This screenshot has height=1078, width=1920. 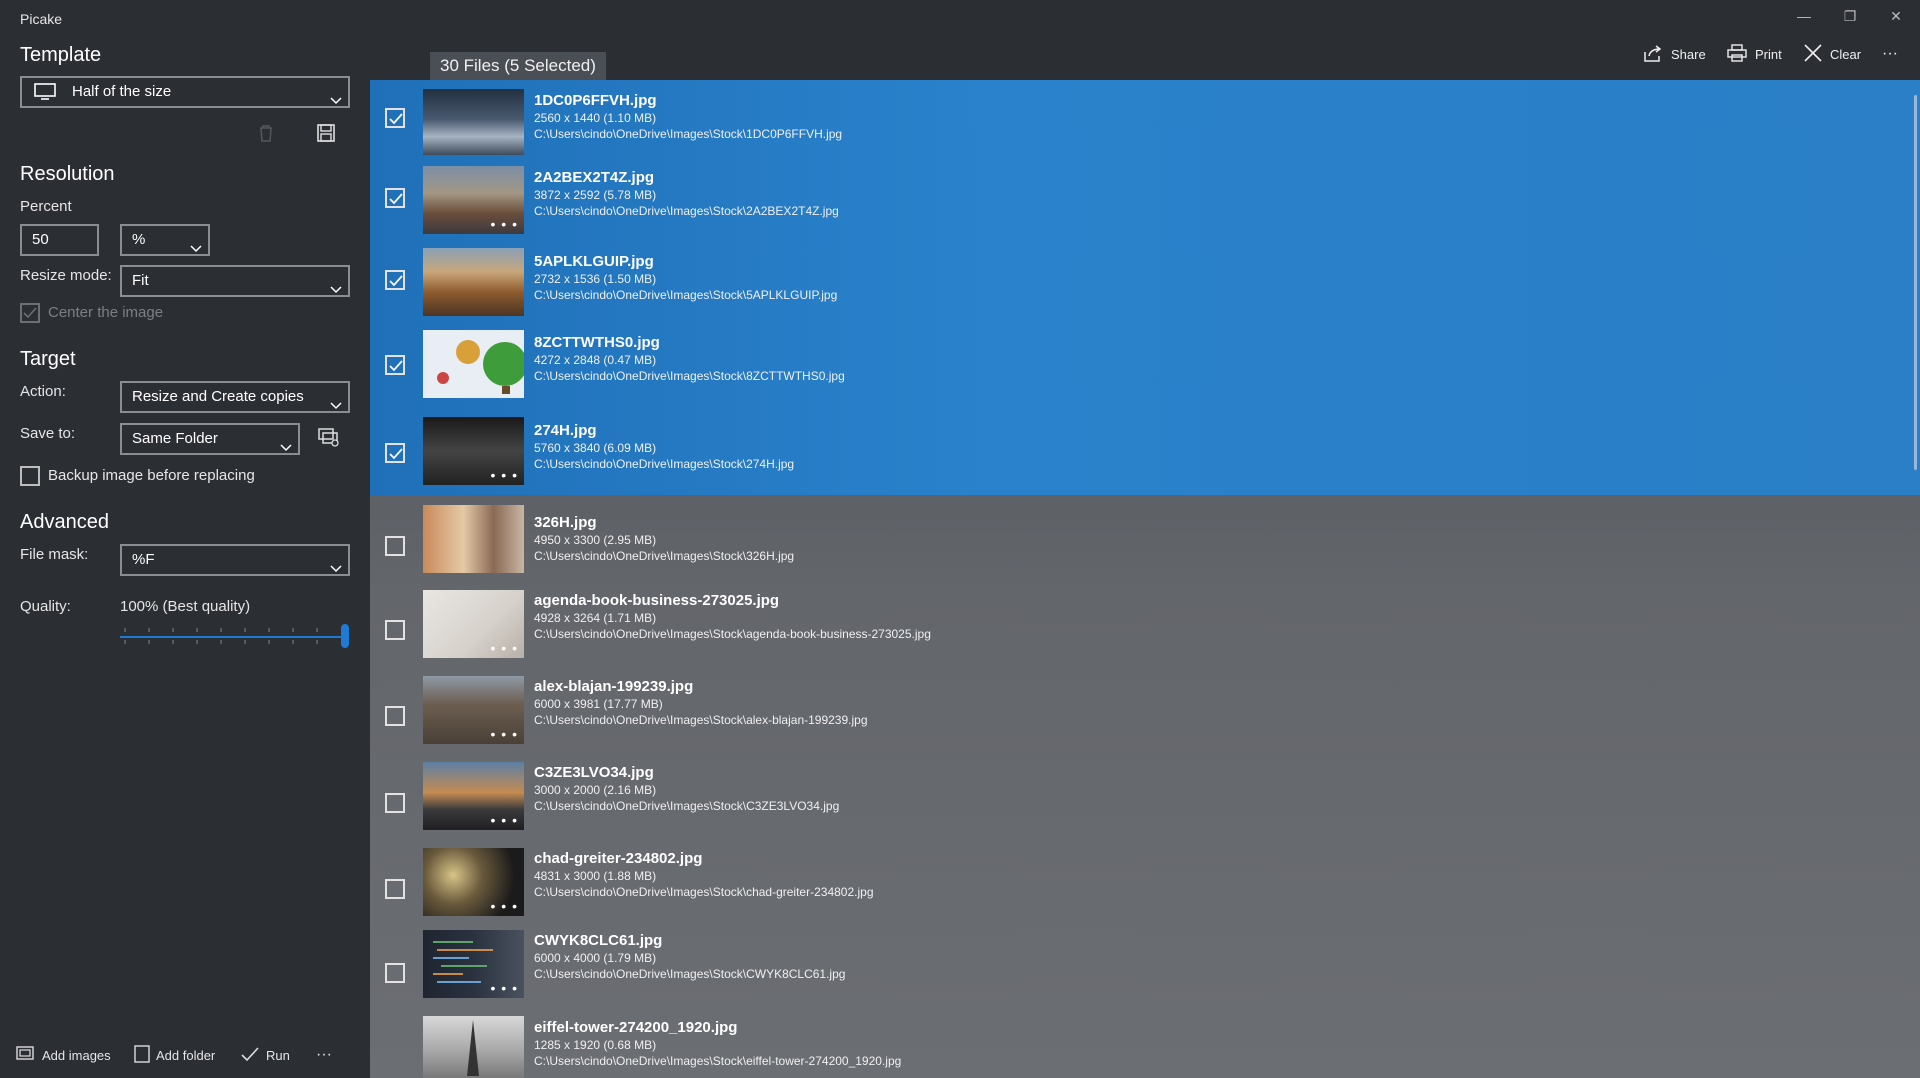 What do you see at coordinates (175, 438) in the screenshot?
I see `save-to-value: Same Folder` at bounding box center [175, 438].